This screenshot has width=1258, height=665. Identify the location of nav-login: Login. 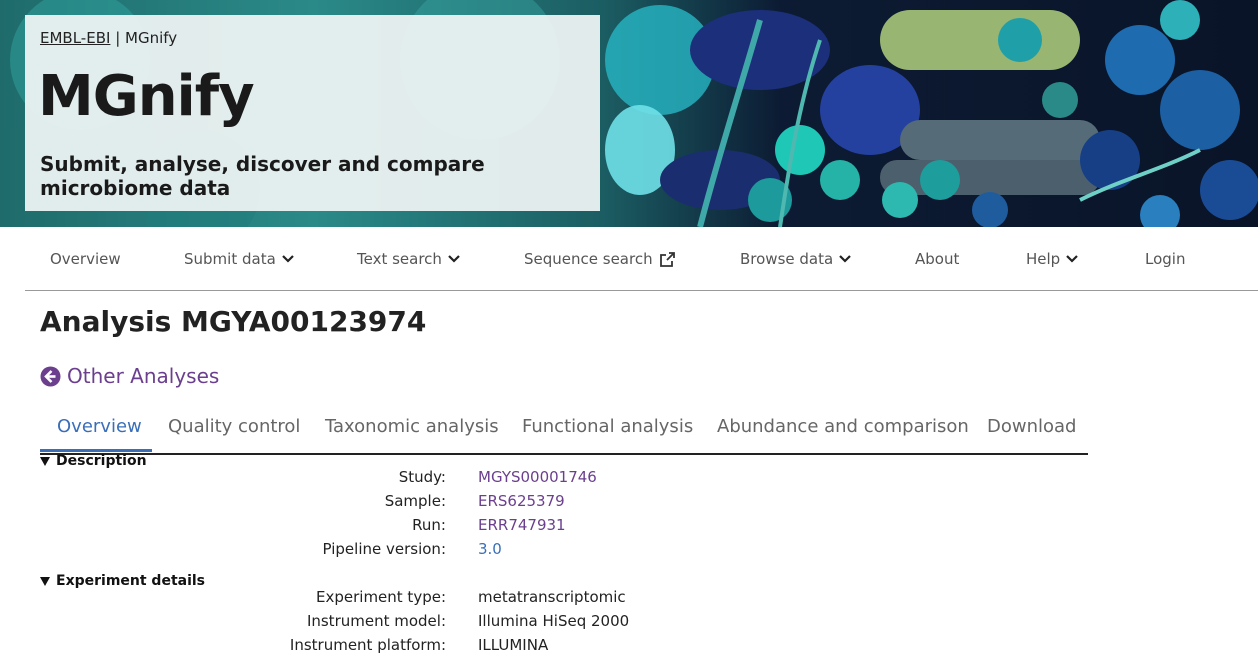
(1165, 259).